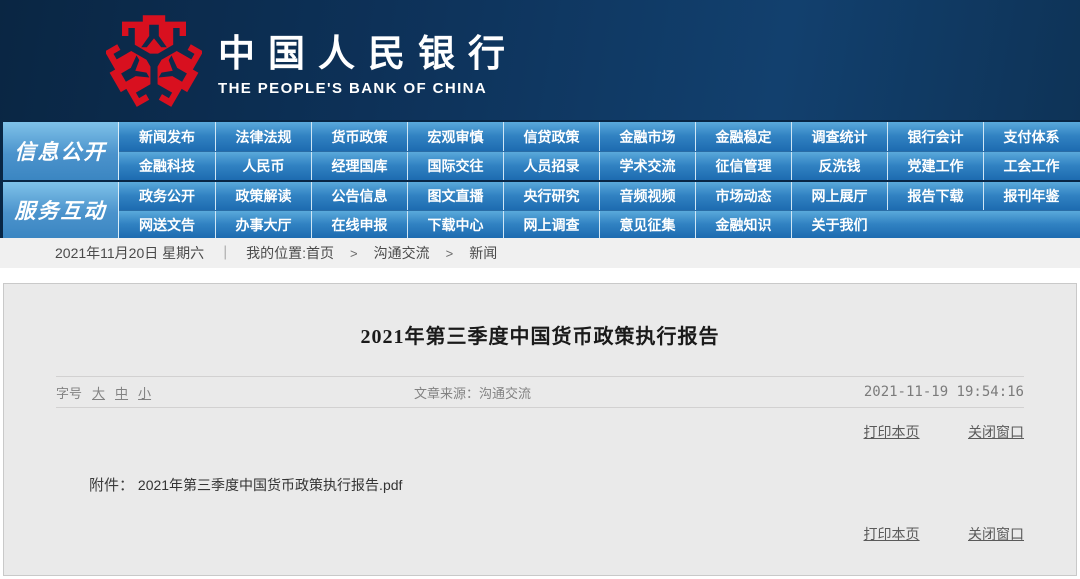 The height and width of the screenshot is (579, 1080). What do you see at coordinates (483, 253) in the screenshot?
I see `breadcrumb-news: 新闻` at bounding box center [483, 253].